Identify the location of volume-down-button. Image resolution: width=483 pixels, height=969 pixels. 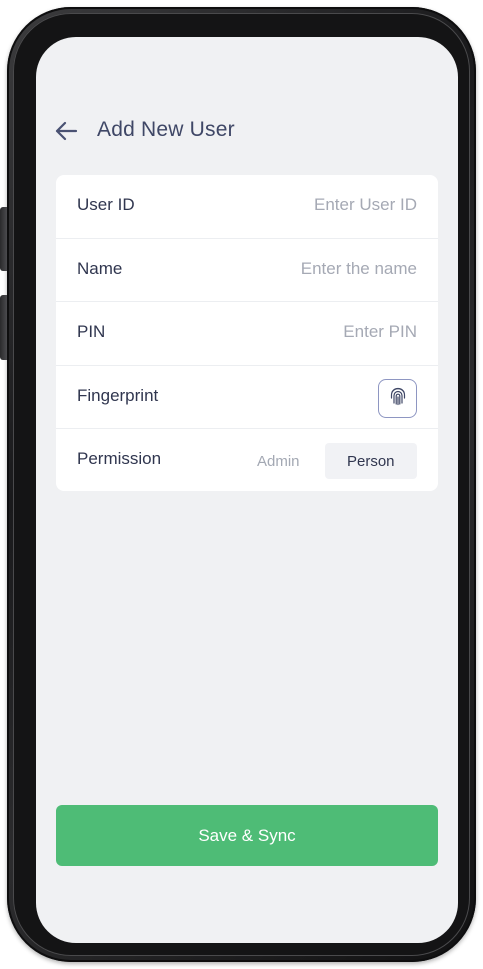
(3, 327).